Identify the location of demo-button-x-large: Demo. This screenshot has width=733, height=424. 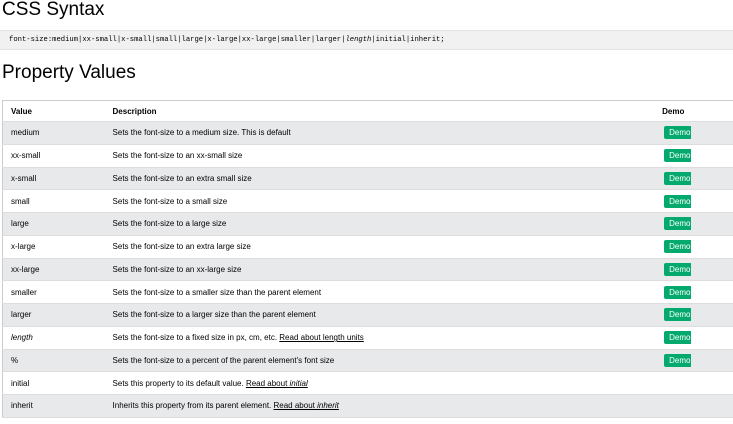
(678, 247).